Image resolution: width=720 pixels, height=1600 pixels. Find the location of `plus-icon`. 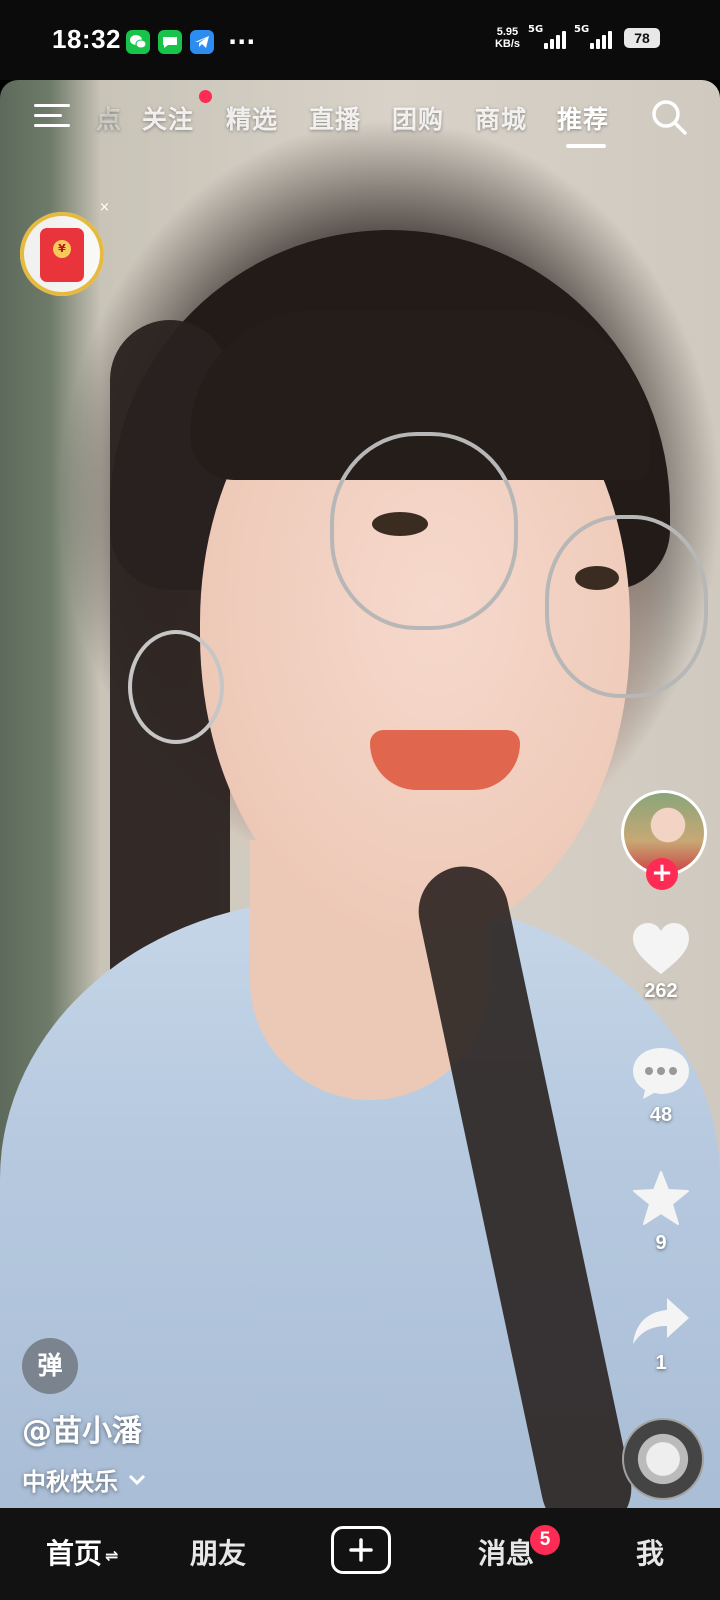

plus-icon is located at coordinates (361, 1550).